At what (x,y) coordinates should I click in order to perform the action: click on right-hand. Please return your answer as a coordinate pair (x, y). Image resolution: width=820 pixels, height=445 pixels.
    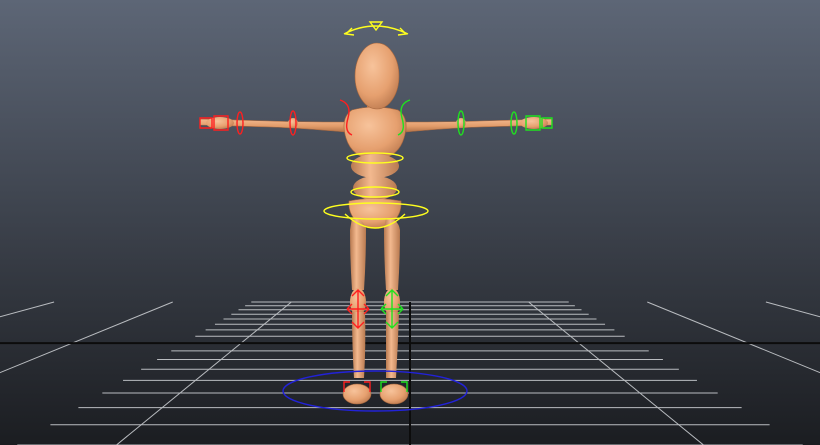
    Looking at the image, I should click on (534, 123).